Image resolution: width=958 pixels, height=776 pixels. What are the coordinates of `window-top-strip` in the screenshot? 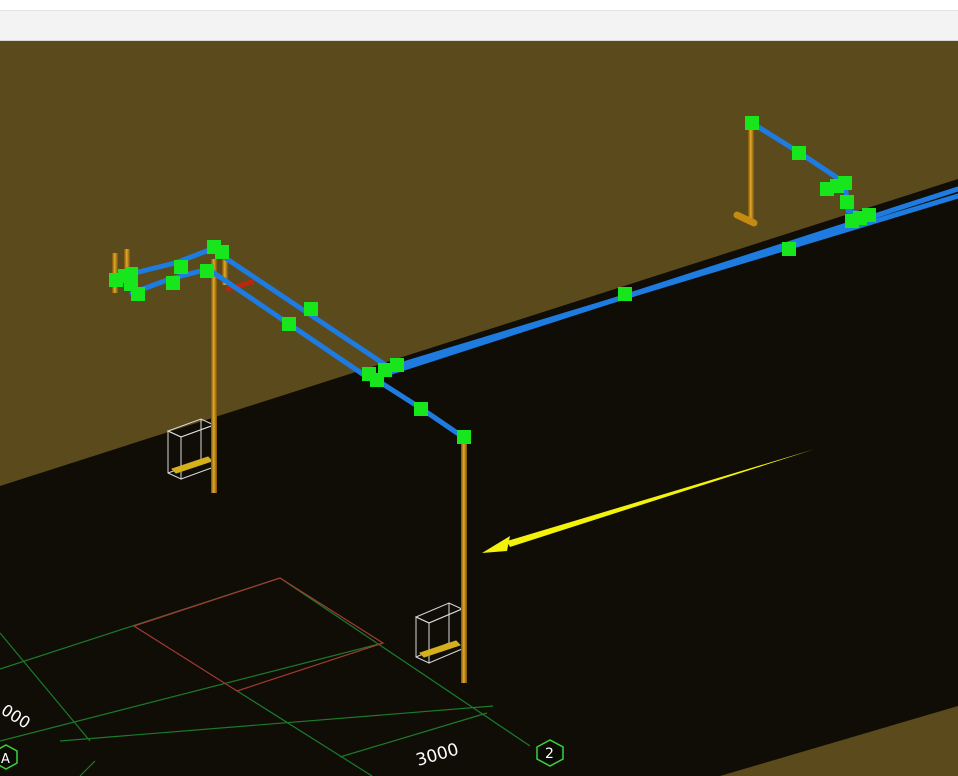 It's located at (479, 5).